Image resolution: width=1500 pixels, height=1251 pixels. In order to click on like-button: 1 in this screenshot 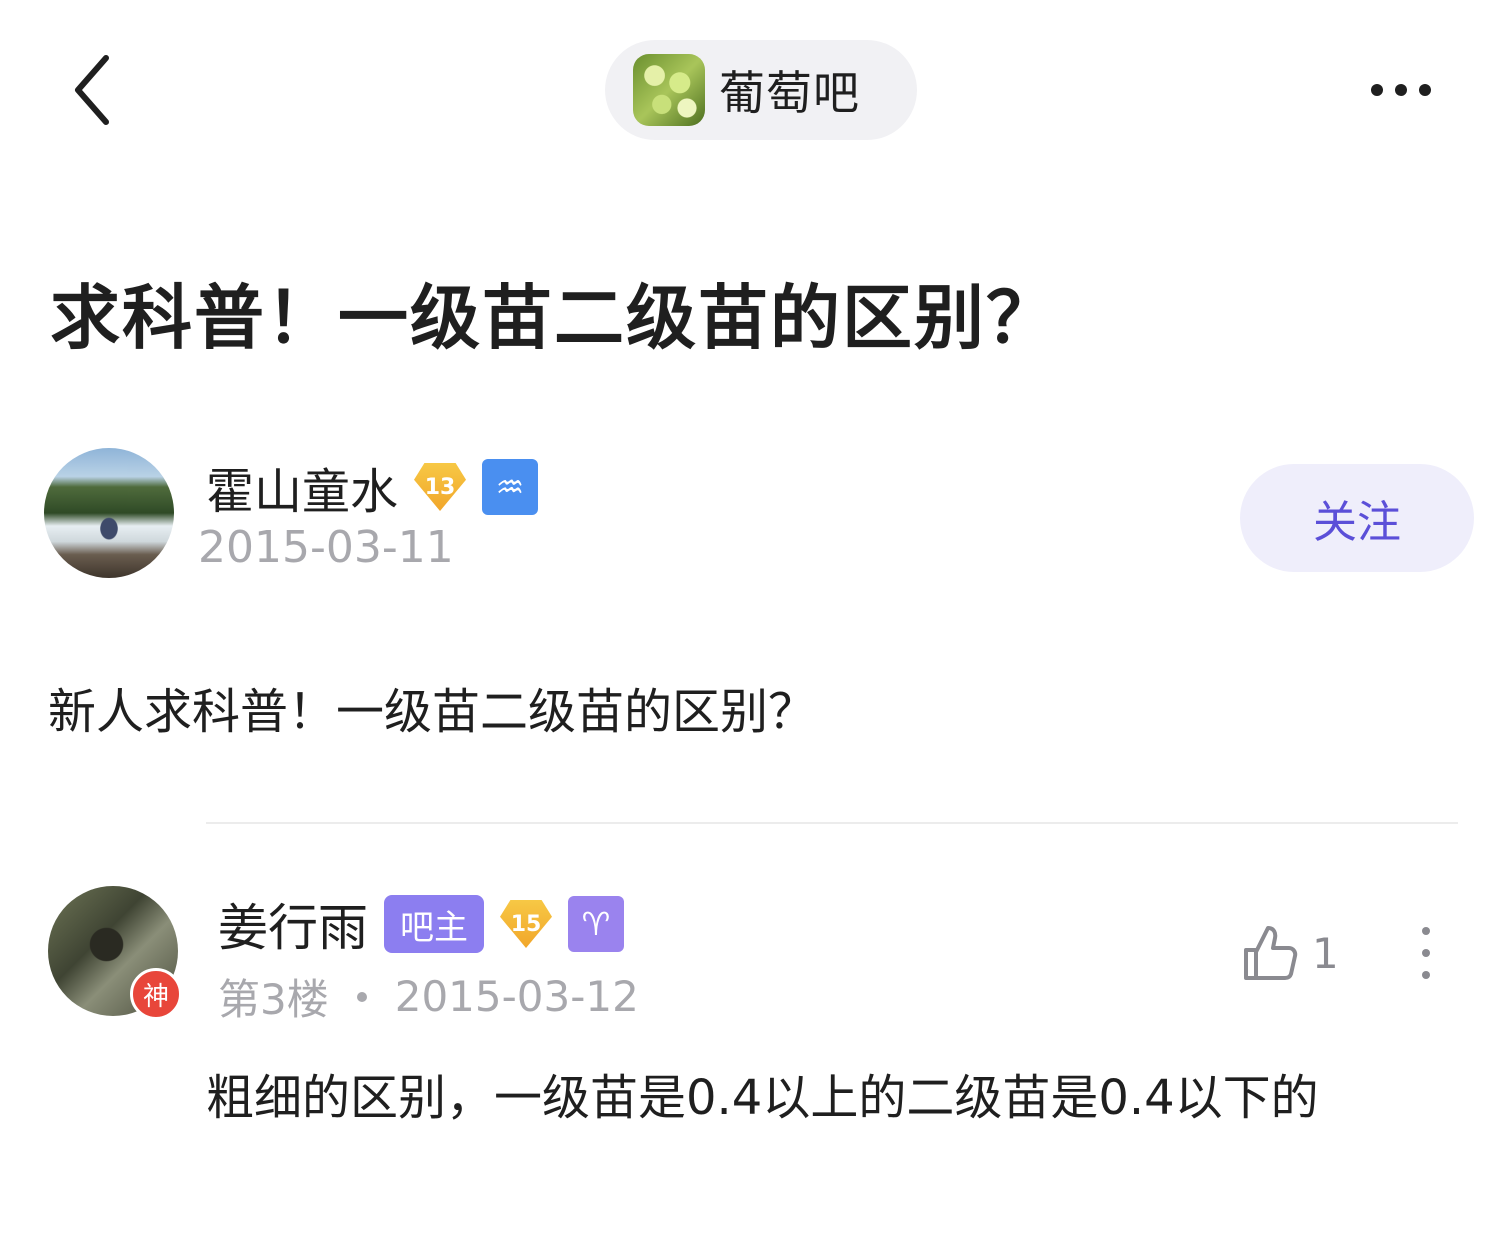, I will do `click(1289, 953)`.